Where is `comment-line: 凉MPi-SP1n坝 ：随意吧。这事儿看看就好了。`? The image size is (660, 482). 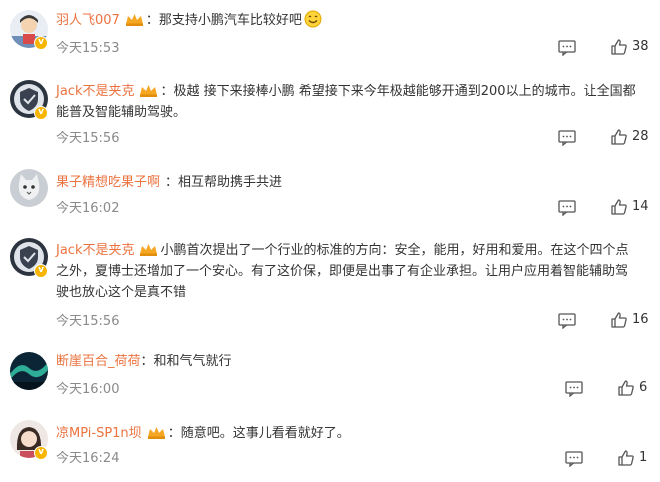 comment-line: 凉MPi-SP1n坝 ：随意吧。这事儿看看就好了。 is located at coordinates (346, 433).